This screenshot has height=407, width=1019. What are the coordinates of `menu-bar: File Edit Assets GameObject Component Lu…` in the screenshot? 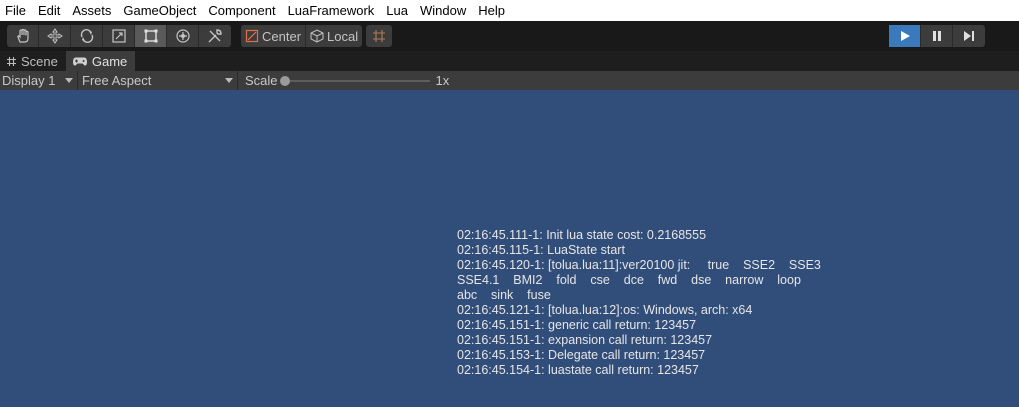 It's located at (509, 10).